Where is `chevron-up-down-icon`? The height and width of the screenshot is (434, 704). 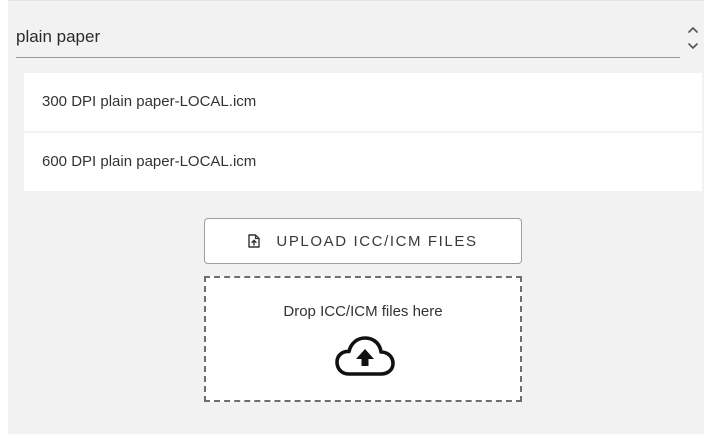 chevron-up-down-icon is located at coordinates (693, 38).